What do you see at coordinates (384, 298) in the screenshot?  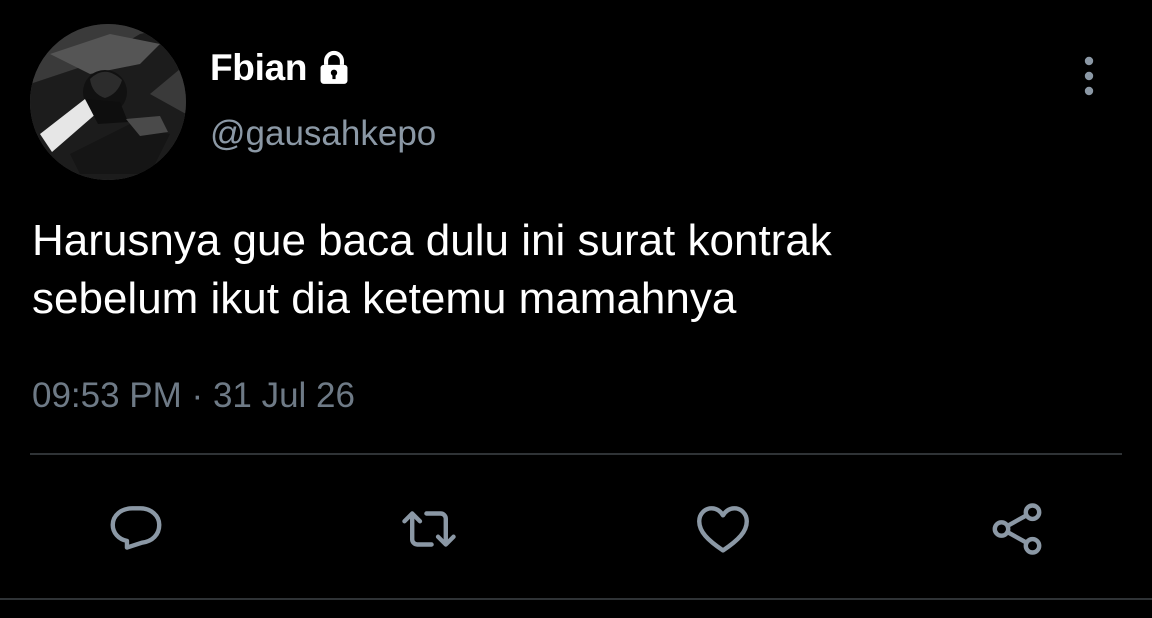 I see `tweet-text-line: sebelum ikut dia ketemu mamahnya` at bounding box center [384, 298].